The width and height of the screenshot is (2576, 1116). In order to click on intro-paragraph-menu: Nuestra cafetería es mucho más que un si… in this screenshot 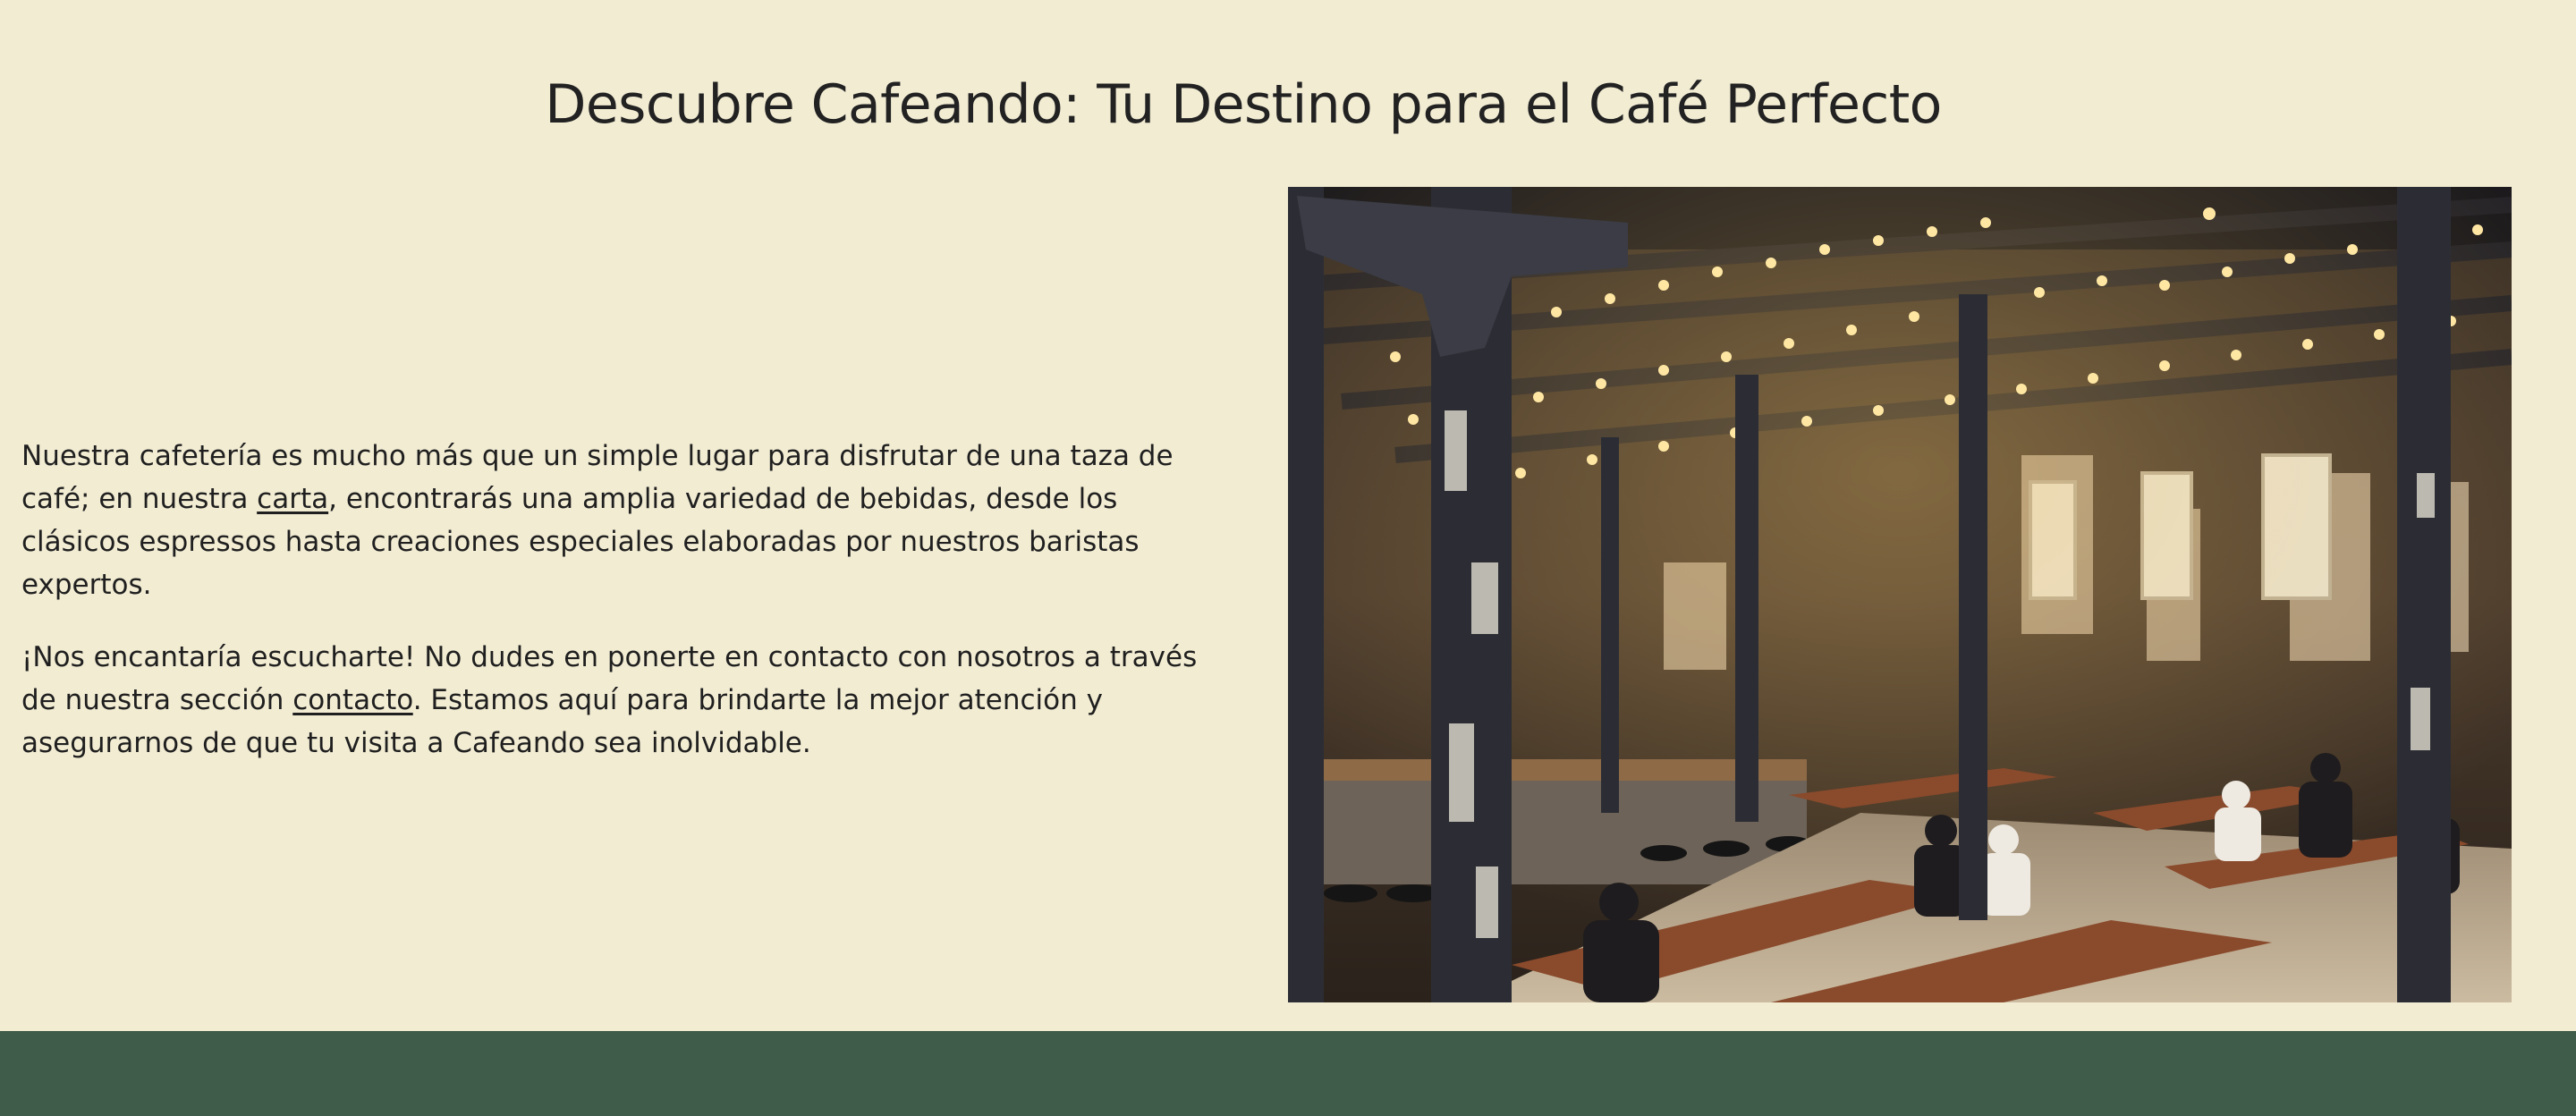, I will do `click(620, 520)`.